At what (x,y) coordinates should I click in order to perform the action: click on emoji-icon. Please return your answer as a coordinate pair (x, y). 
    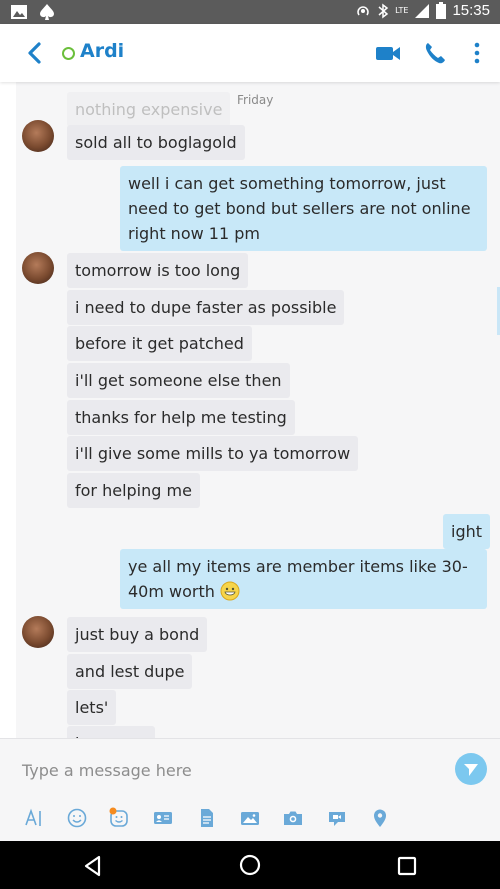
    Looking at the image, I should click on (77, 818).